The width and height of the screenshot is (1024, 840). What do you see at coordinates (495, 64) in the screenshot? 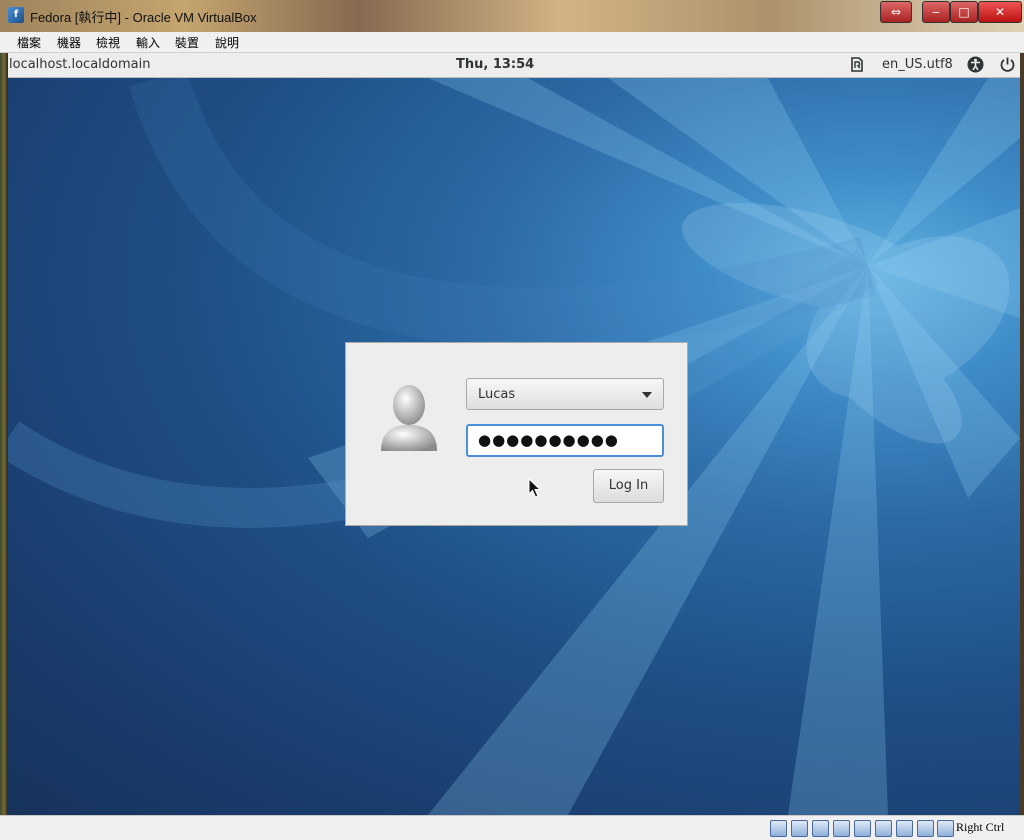
I see `clock: Thu, 13:54` at bounding box center [495, 64].